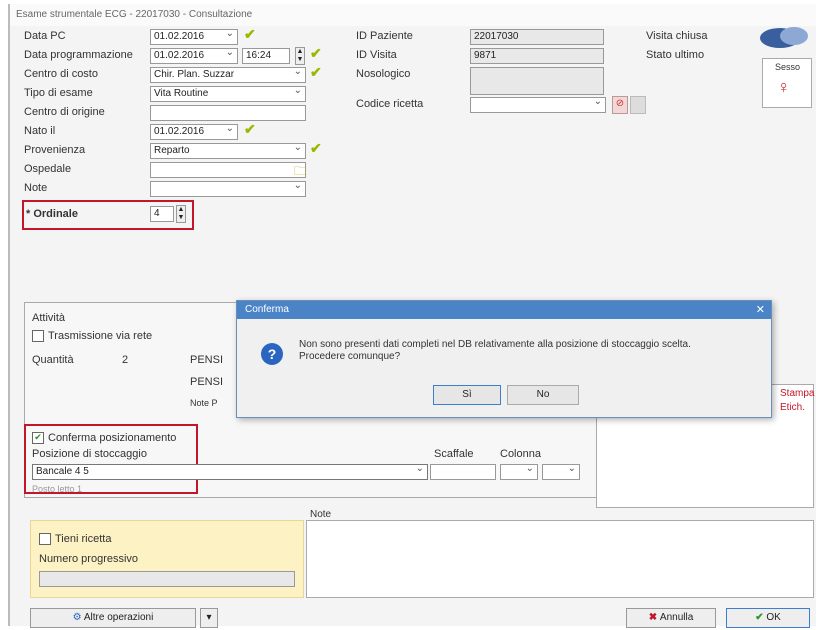  Describe the element at coordinates (520, 454) in the screenshot. I see `colonna-label: Colonna` at that location.